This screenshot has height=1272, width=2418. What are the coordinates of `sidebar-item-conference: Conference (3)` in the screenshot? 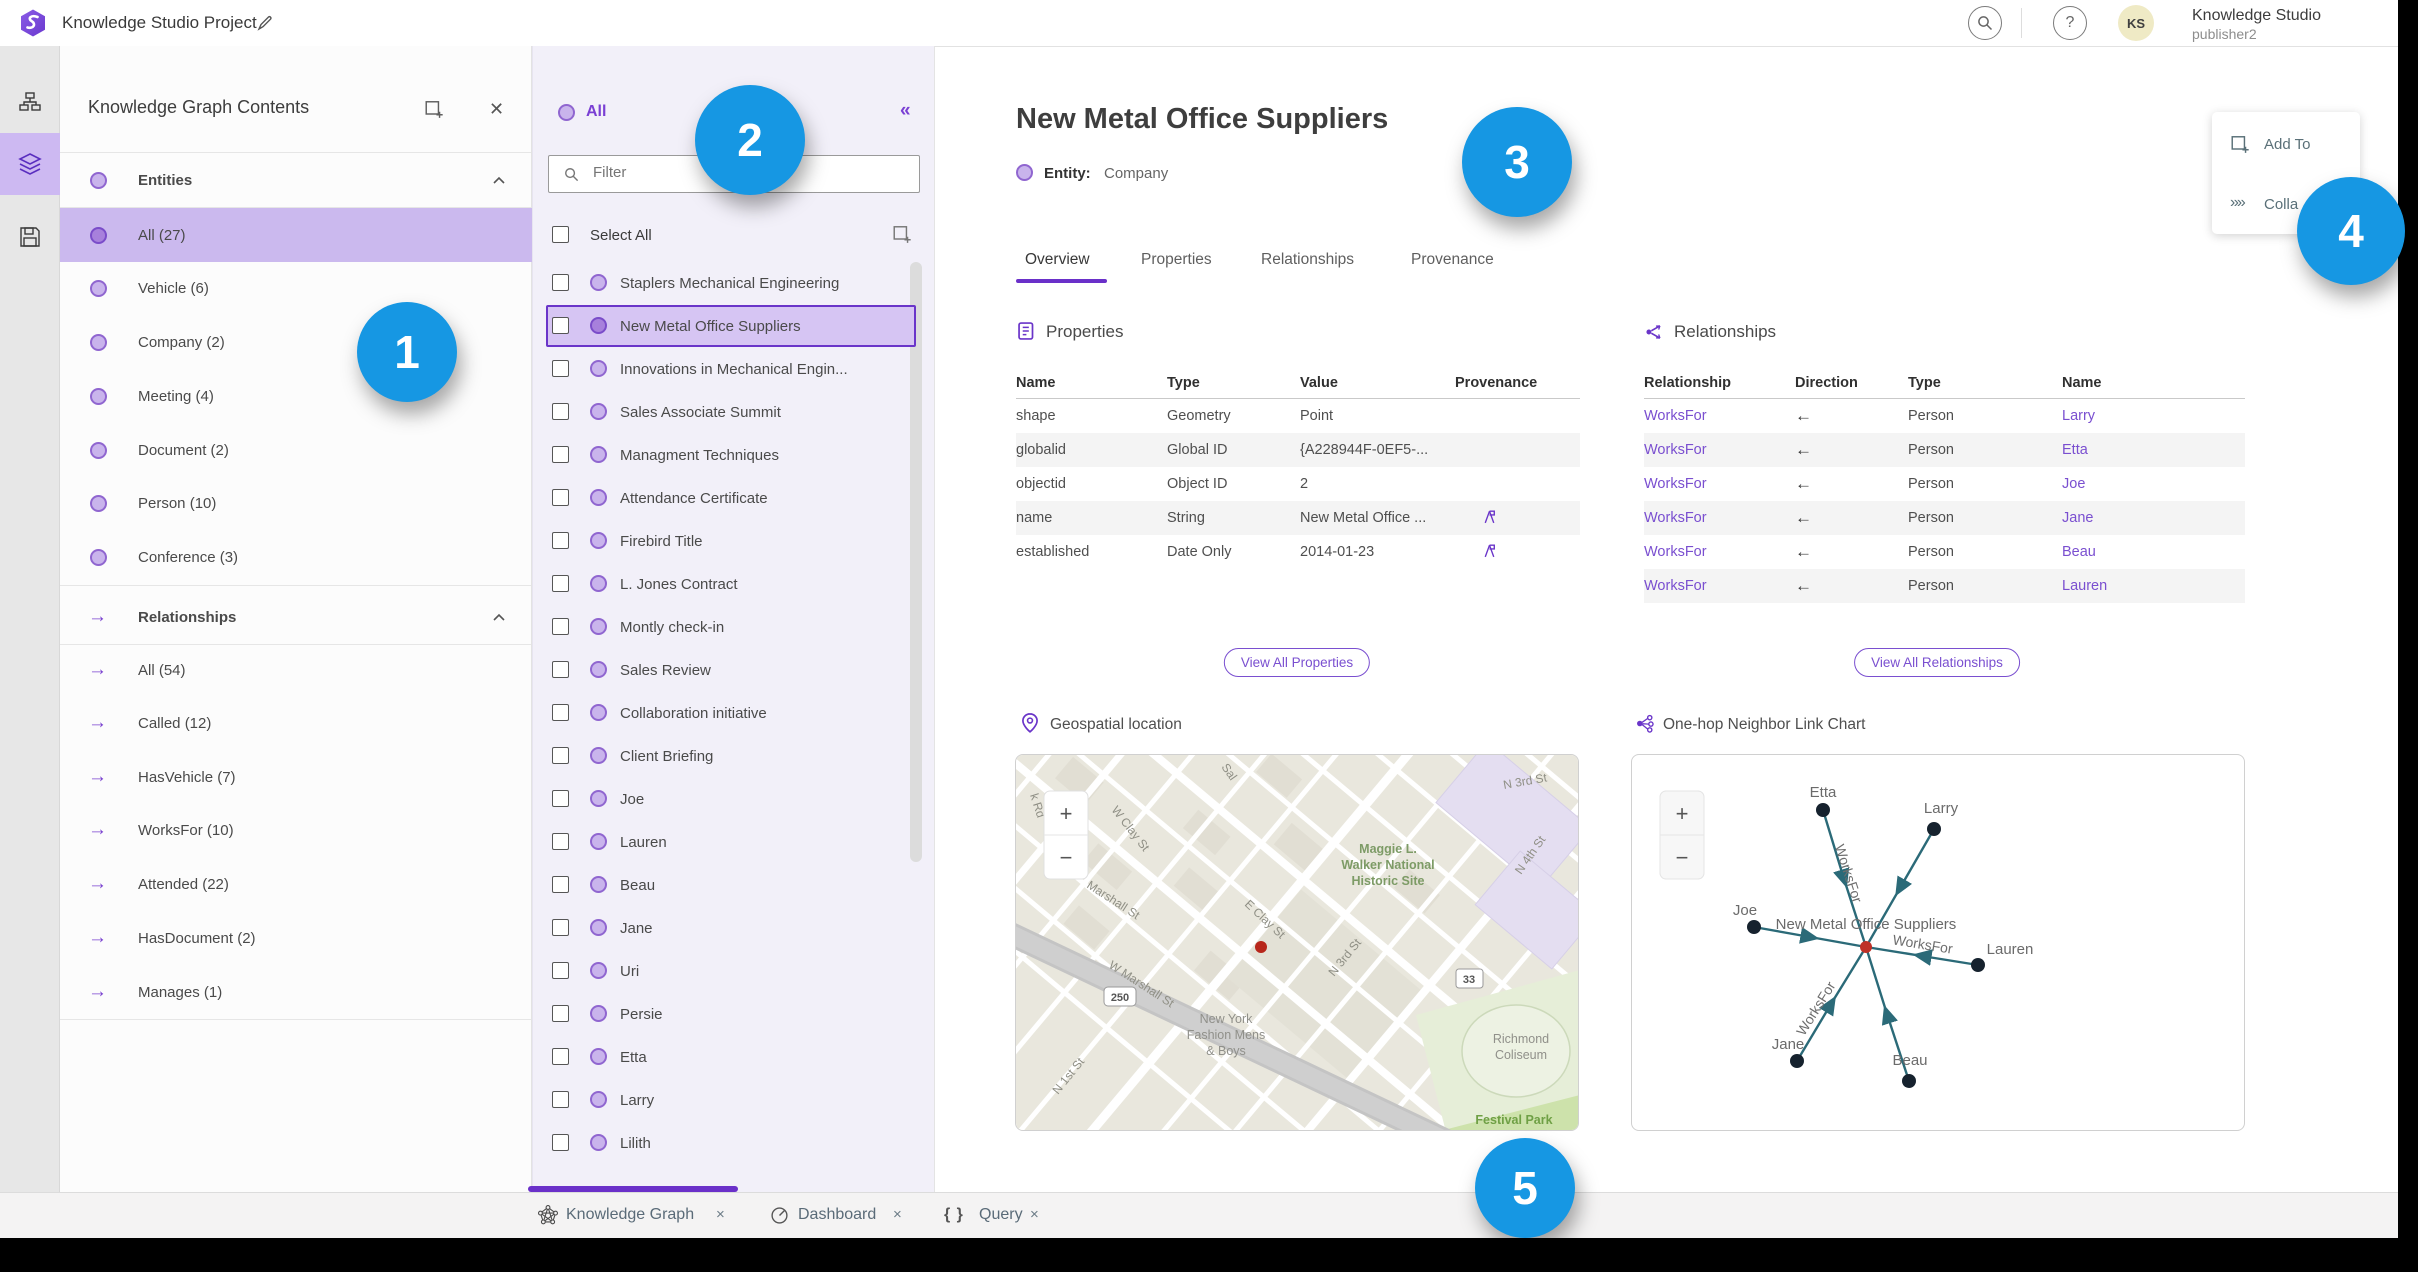 It's located at (296, 557).